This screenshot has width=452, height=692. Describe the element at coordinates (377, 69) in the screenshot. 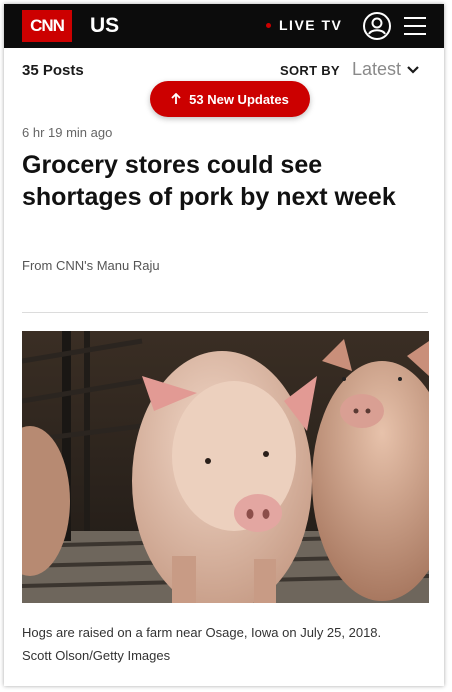

I see `sort-value: Latest` at that location.